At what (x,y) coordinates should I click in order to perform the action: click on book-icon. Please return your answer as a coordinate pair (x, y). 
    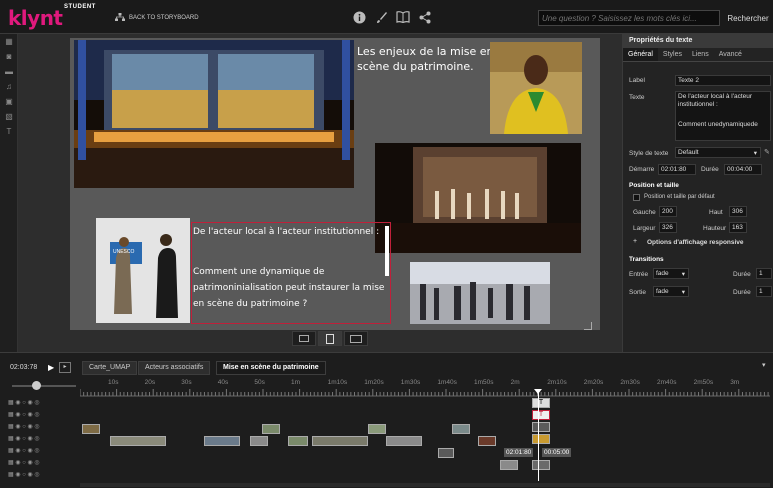
    Looking at the image, I should click on (403, 17).